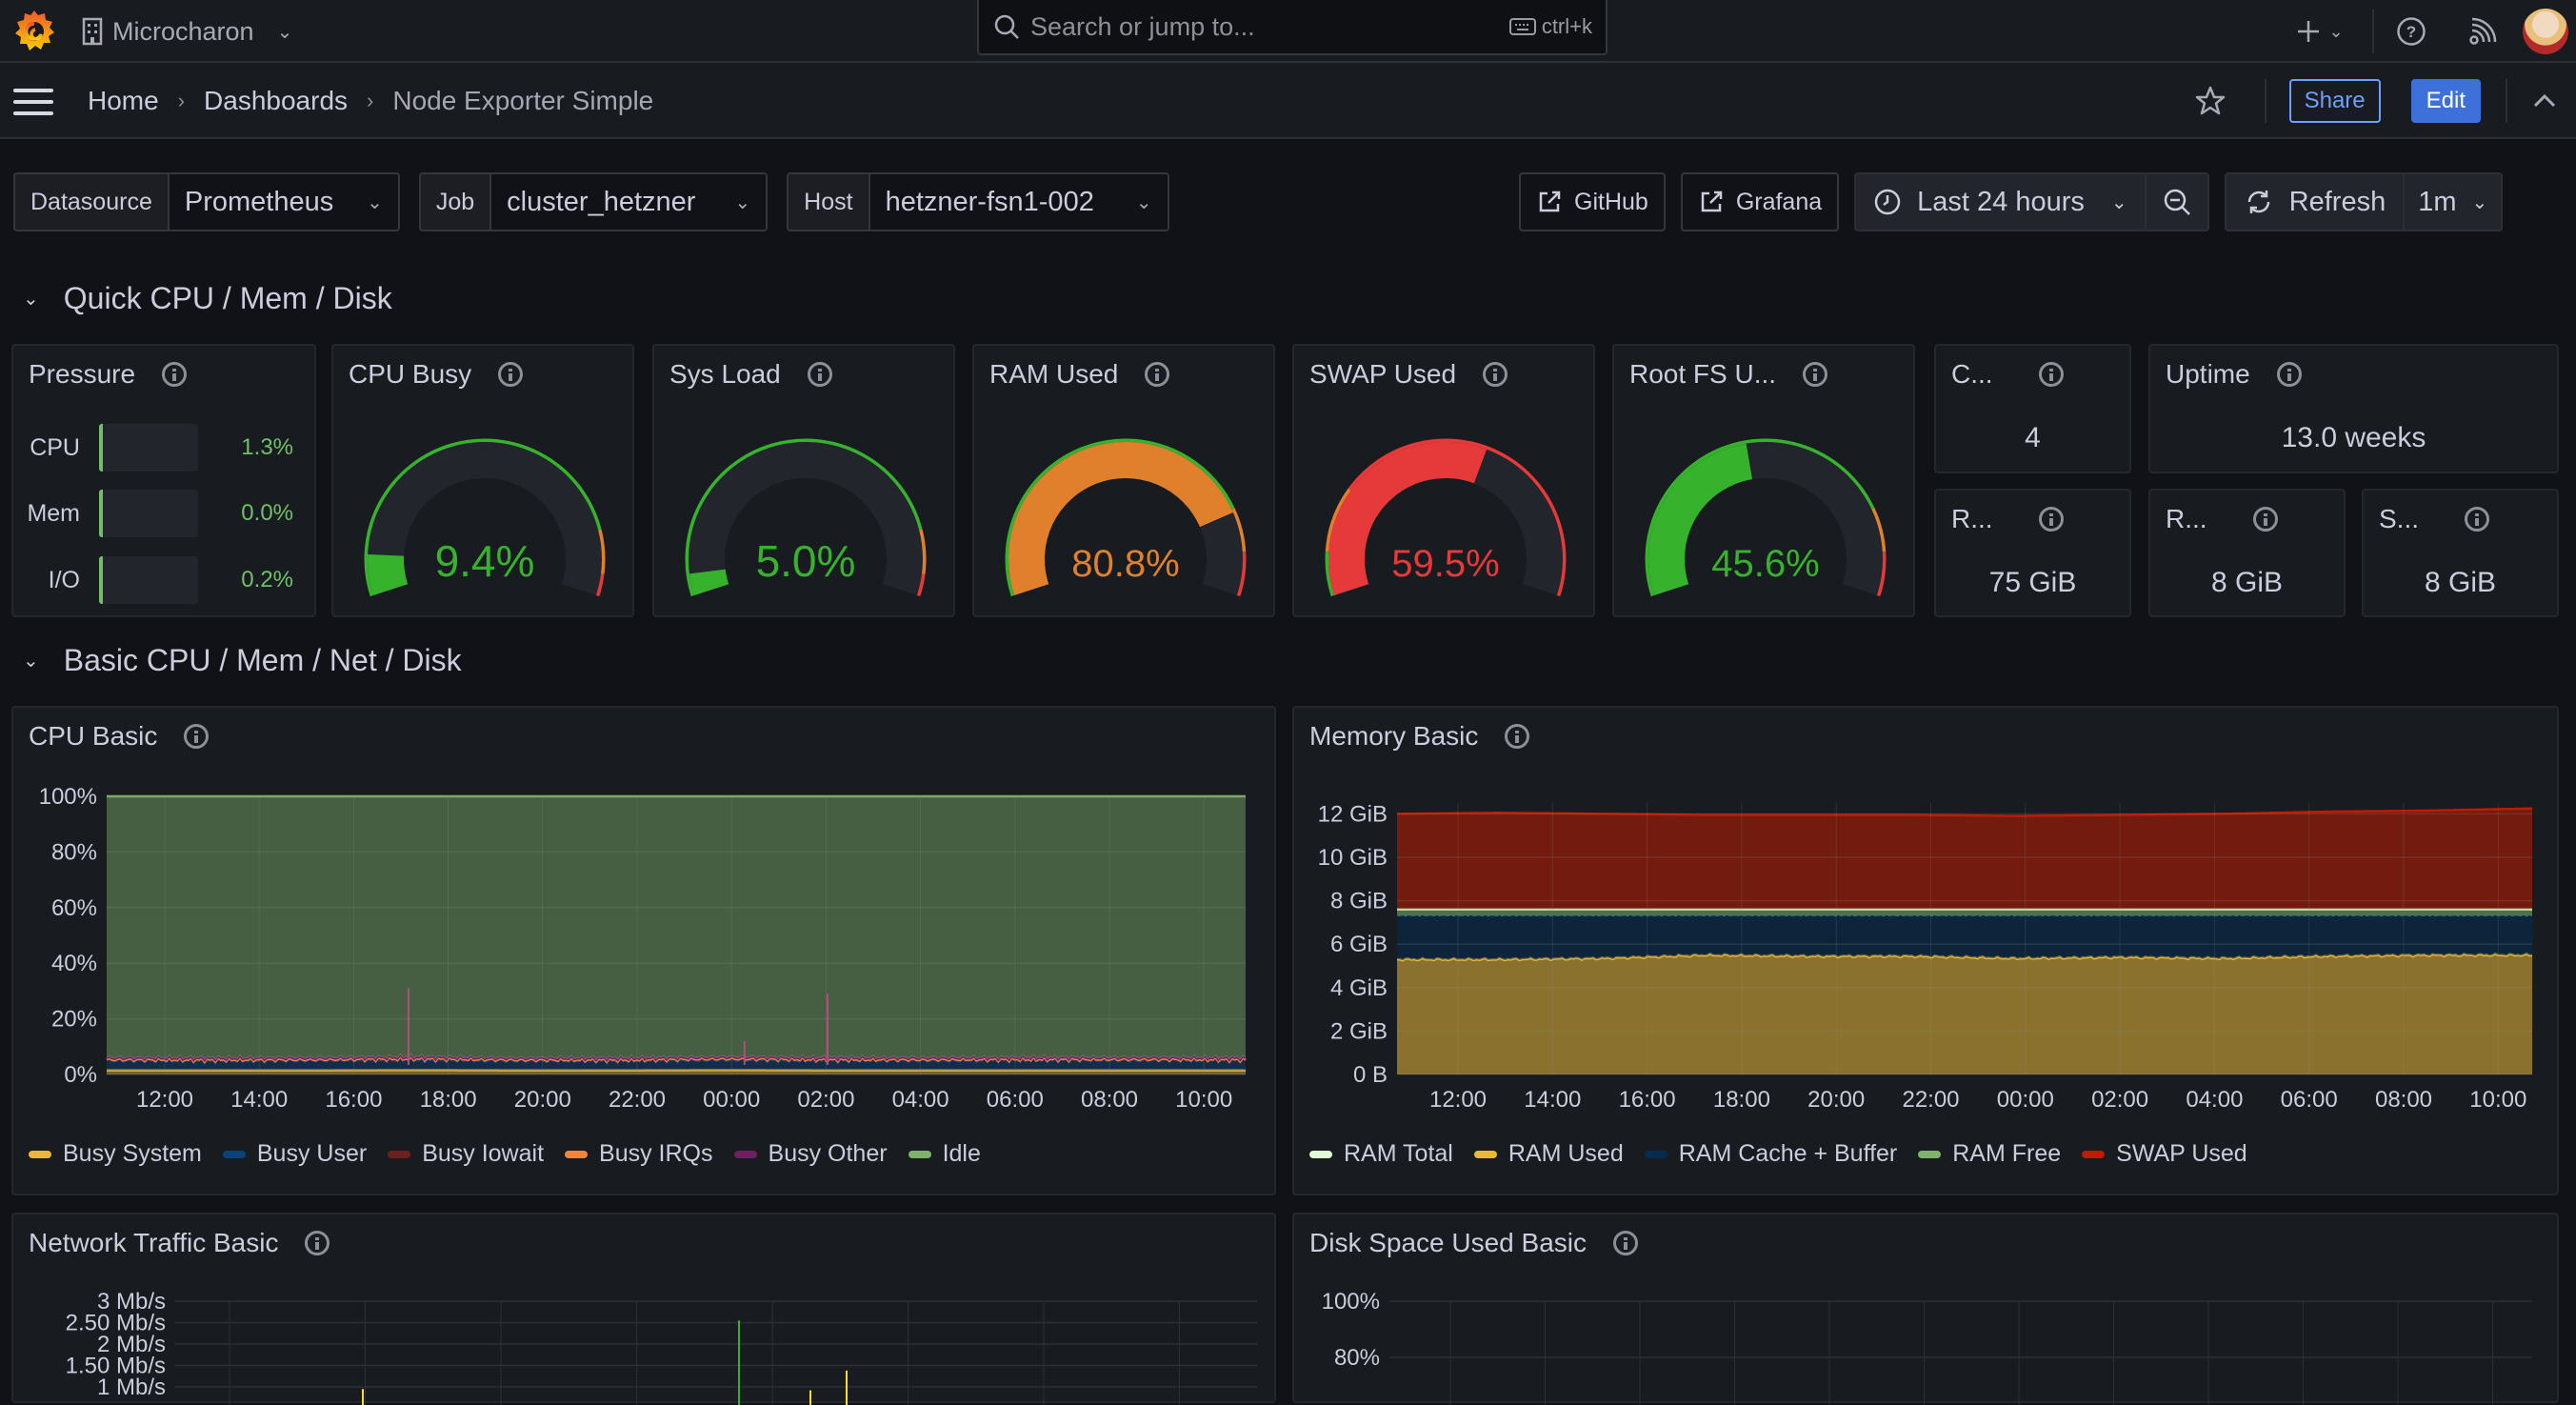 The width and height of the screenshot is (2576, 1405). What do you see at coordinates (2545, 31) in the screenshot?
I see `user-avatar` at bounding box center [2545, 31].